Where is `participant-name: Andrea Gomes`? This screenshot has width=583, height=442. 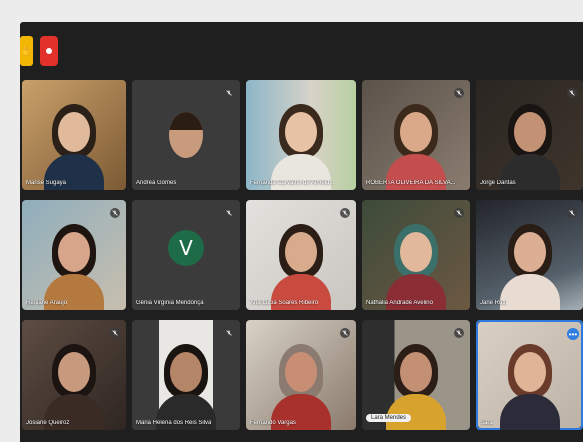
participant-name: Andrea Gomes is located at coordinates (156, 183).